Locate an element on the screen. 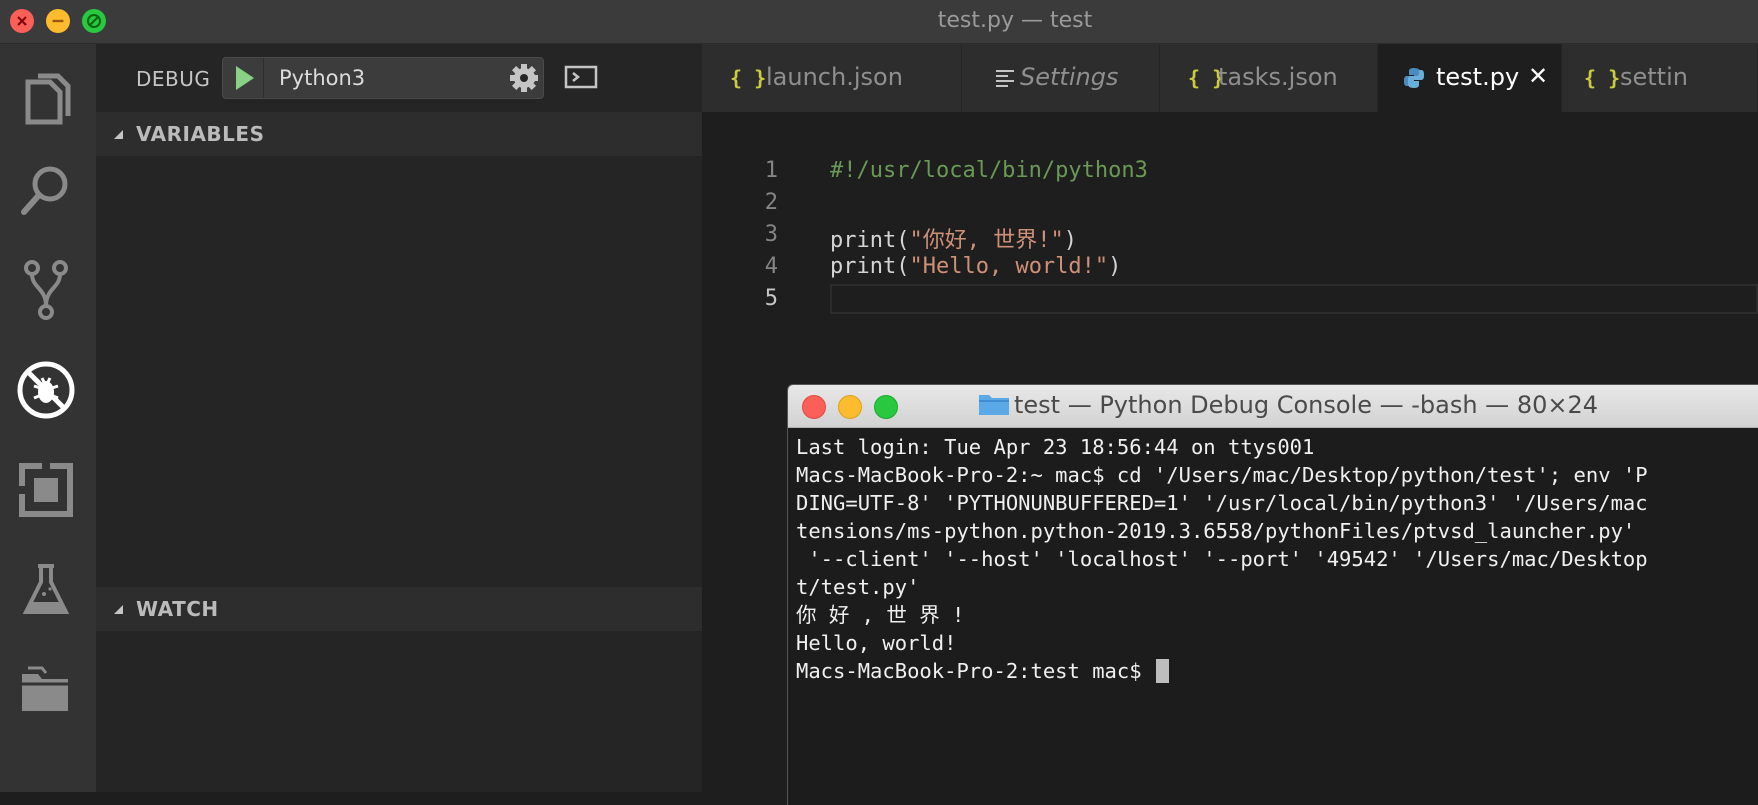 Image resolution: width=1758 pixels, height=805 pixels. code-line-4: print("Hello, world!") is located at coordinates (975, 266).